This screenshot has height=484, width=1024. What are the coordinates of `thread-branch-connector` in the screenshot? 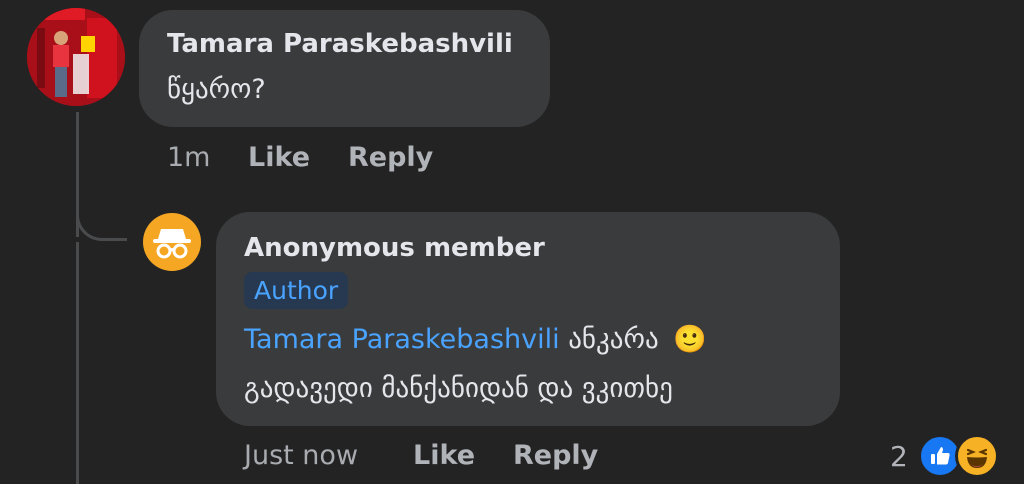 It's located at (101, 205).